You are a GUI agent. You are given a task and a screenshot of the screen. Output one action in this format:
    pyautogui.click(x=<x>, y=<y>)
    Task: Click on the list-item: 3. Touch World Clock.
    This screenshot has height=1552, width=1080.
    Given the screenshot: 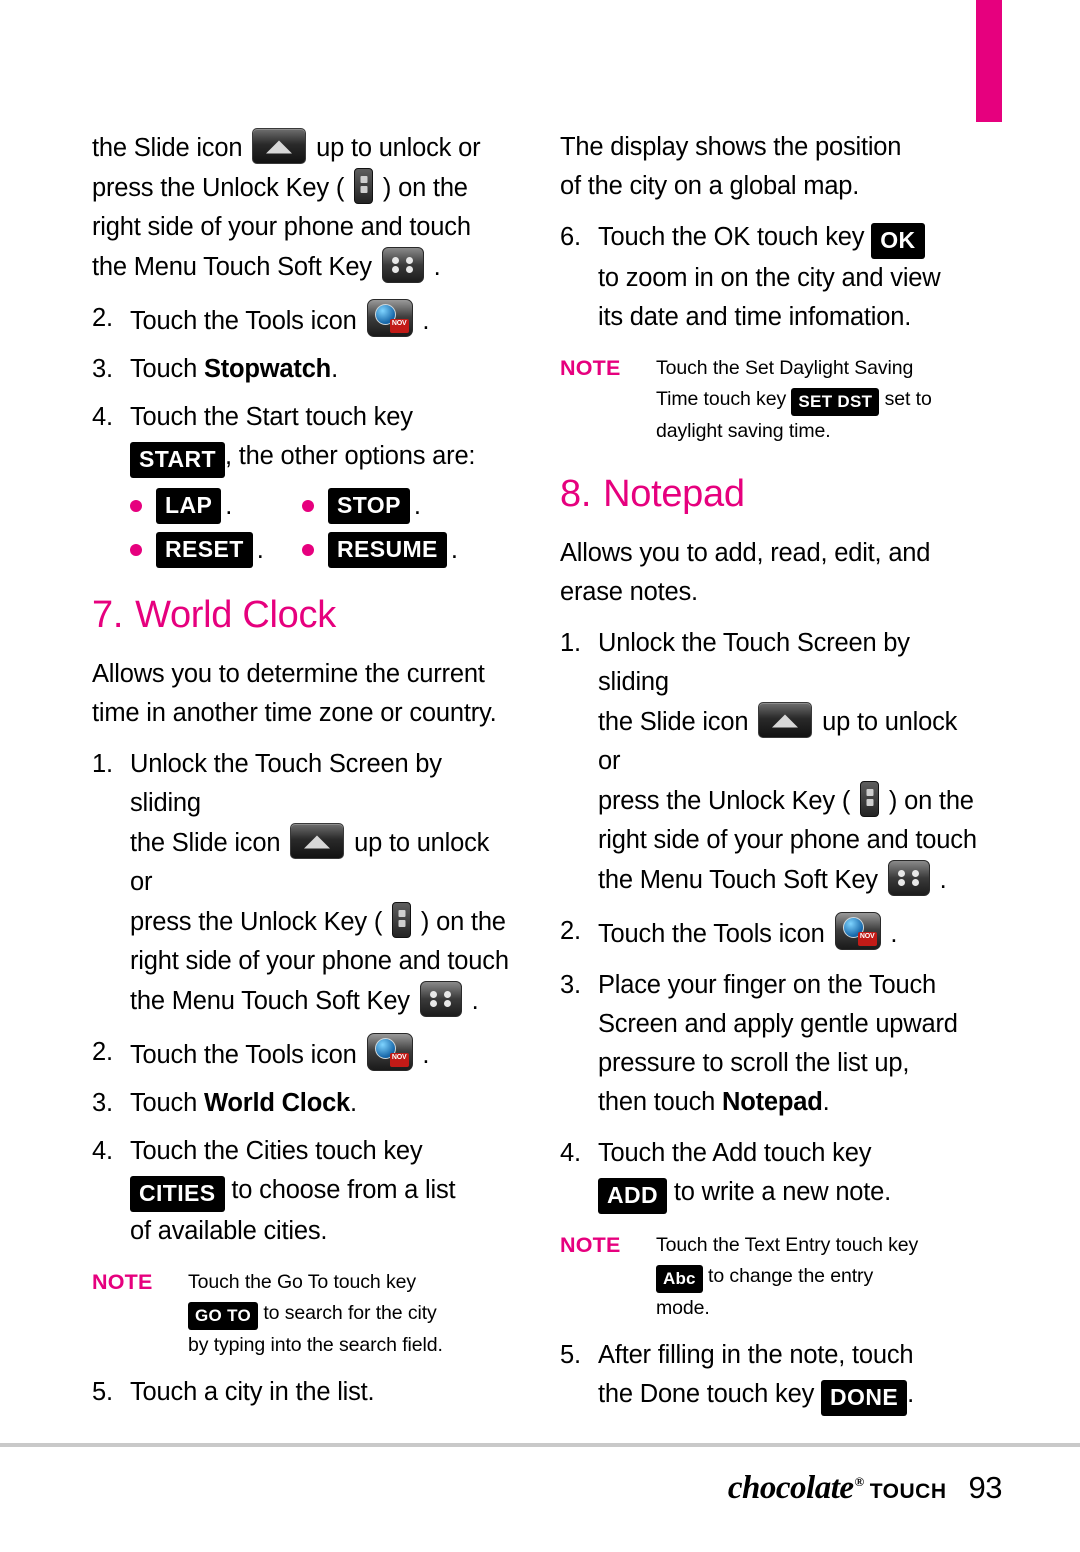 What is the action you would take?
    pyautogui.click(x=302, y=1103)
    